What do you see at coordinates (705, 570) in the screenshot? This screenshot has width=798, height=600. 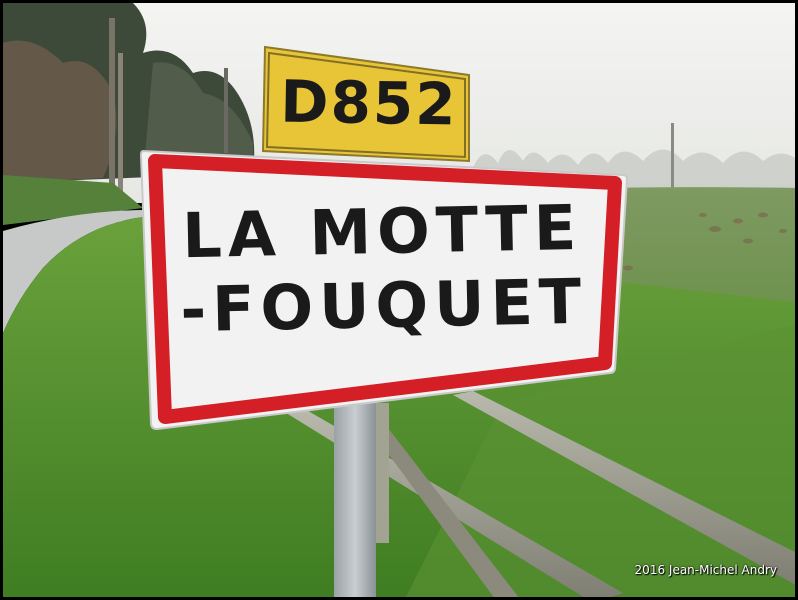 I see `photo-credit: 2016 Jean-Michel Andry` at bounding box center [705, 570].